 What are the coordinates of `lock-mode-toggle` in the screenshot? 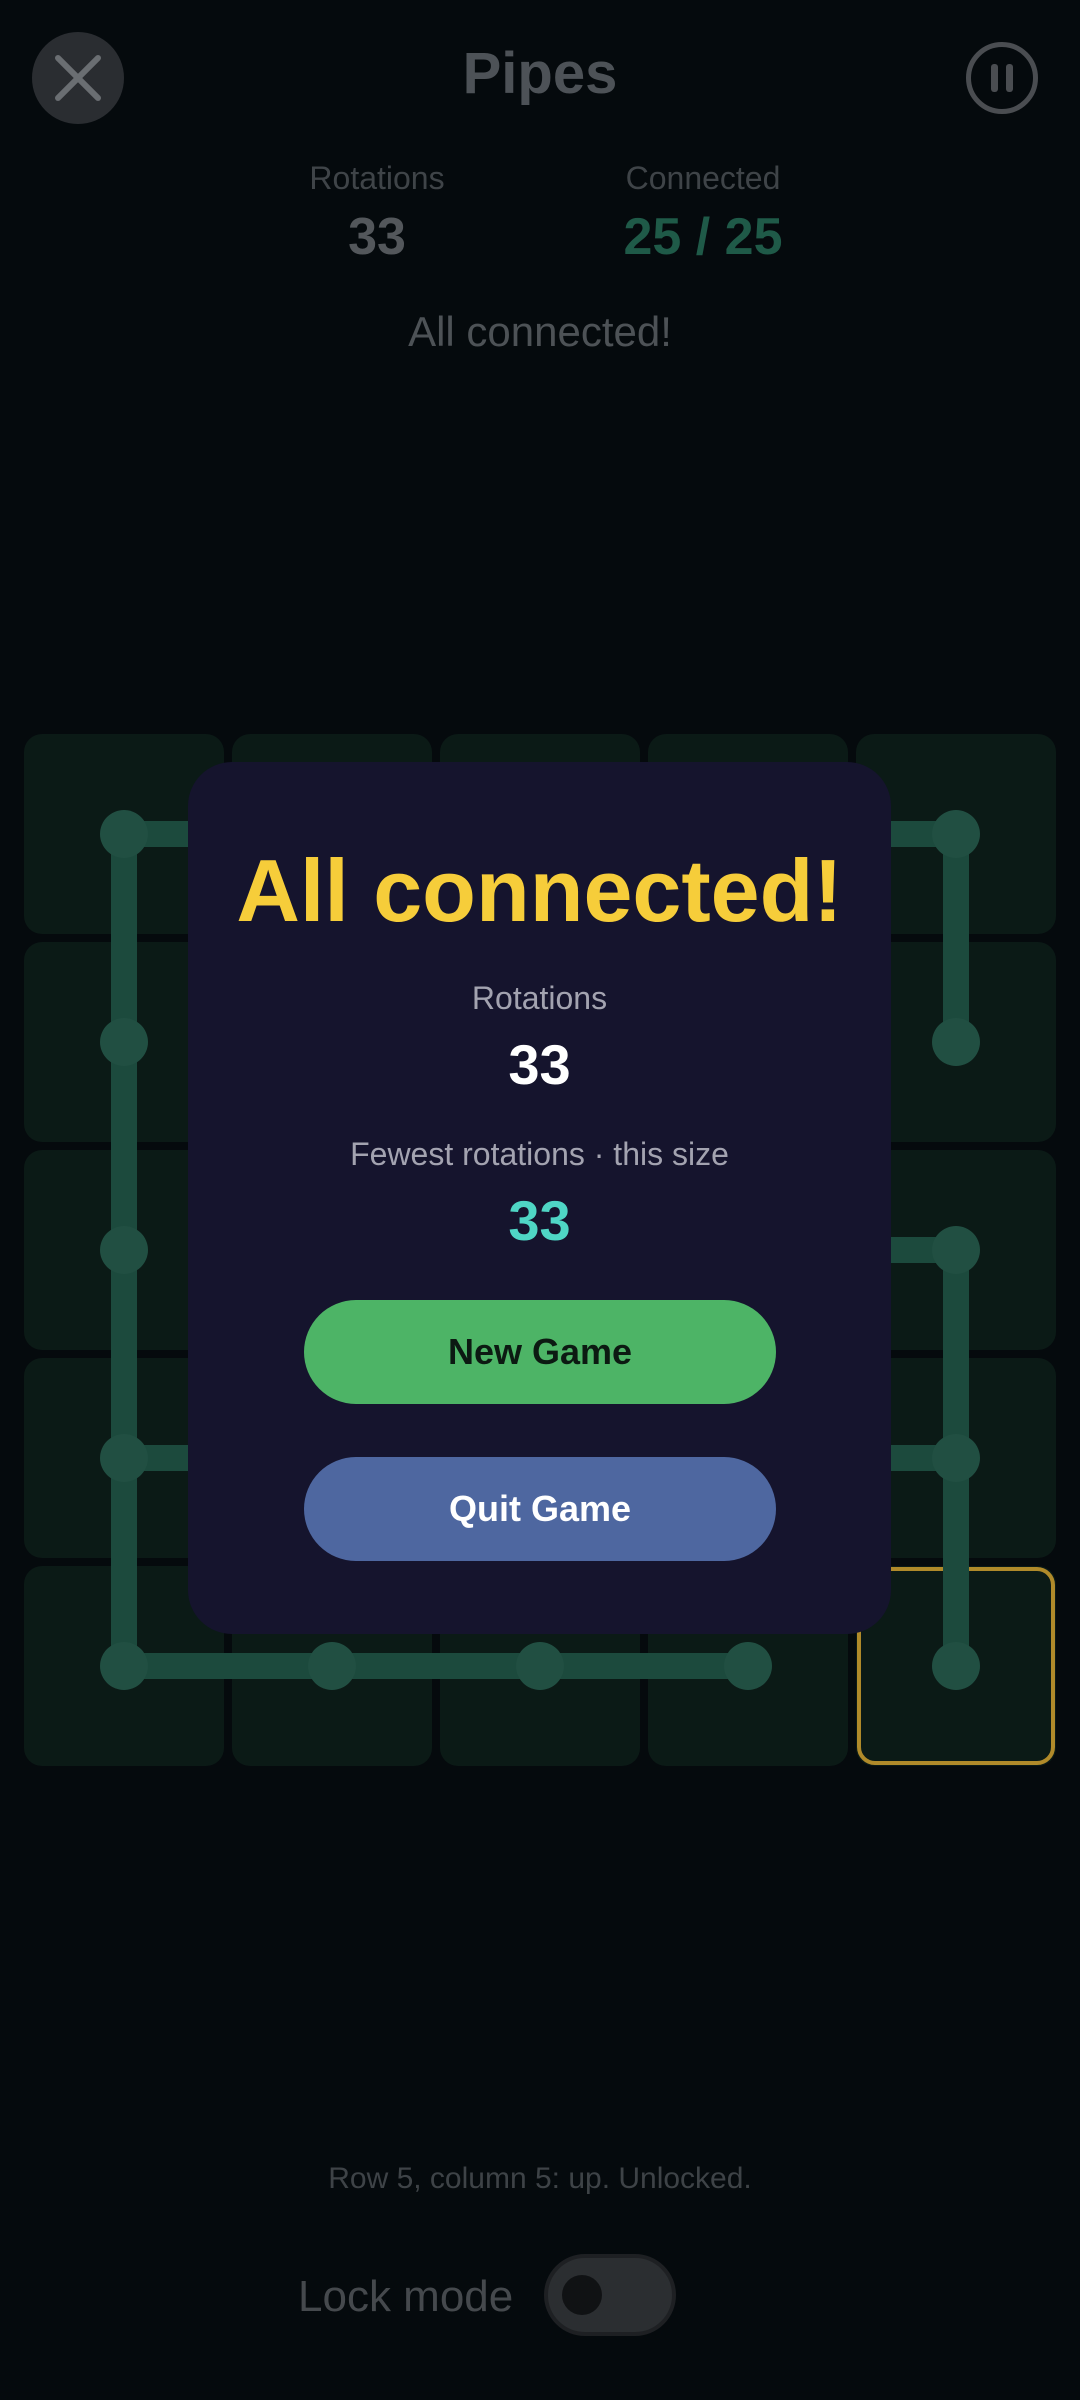 It's located at (610, 2295).